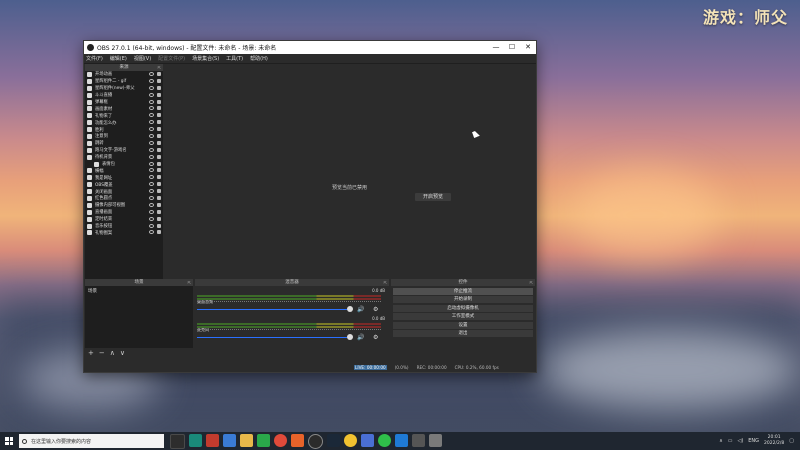 The image size is (800, 450). I want to click on source-item: 表情包, so click(124, 164).